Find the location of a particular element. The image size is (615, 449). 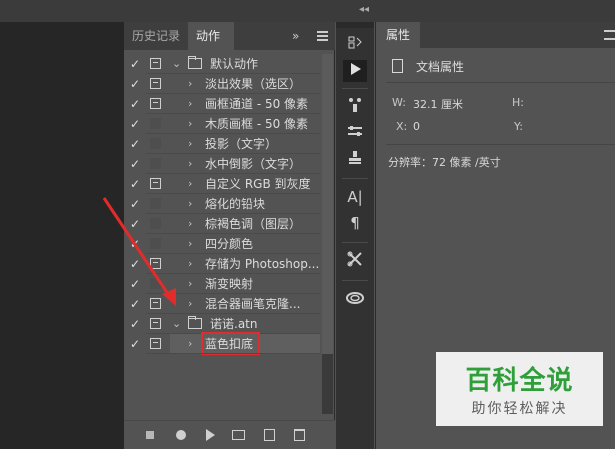

panel-icon-strip: A| ¶ is located at coordinates (355, 235).